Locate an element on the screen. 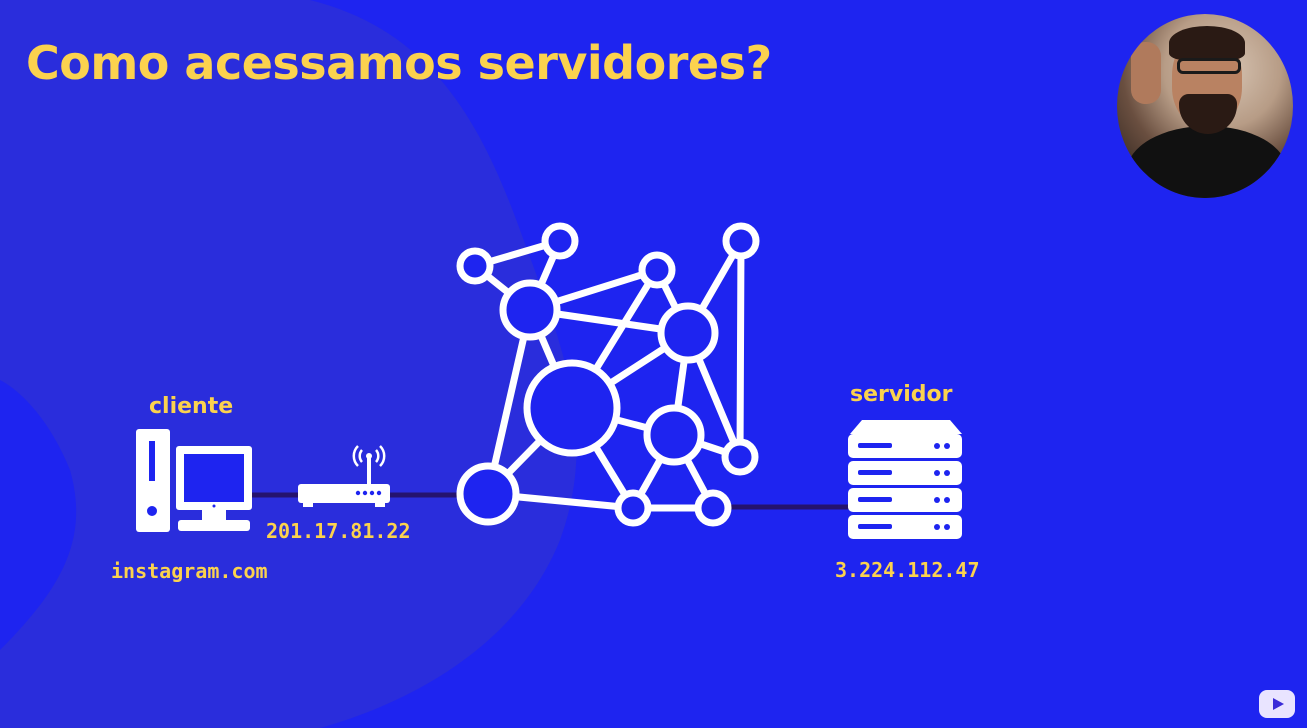  server-icon is located at coordinates (905, 479).